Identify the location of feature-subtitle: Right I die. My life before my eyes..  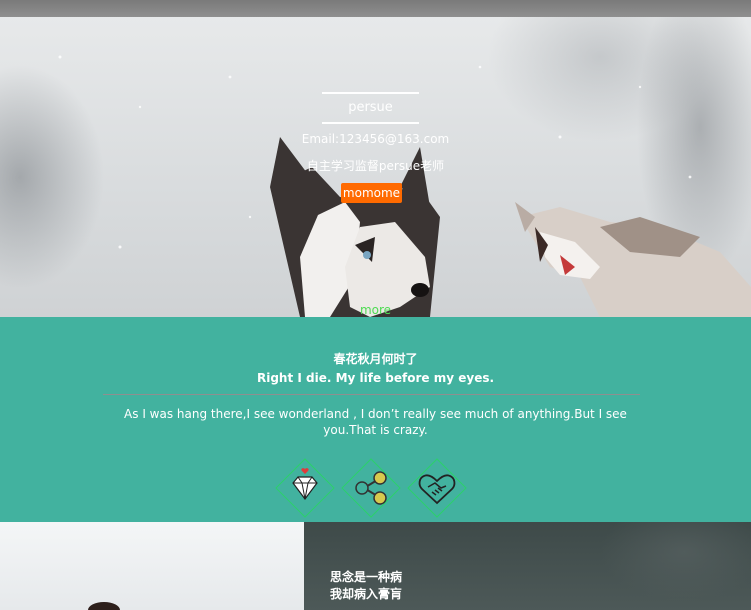
(375, 378).